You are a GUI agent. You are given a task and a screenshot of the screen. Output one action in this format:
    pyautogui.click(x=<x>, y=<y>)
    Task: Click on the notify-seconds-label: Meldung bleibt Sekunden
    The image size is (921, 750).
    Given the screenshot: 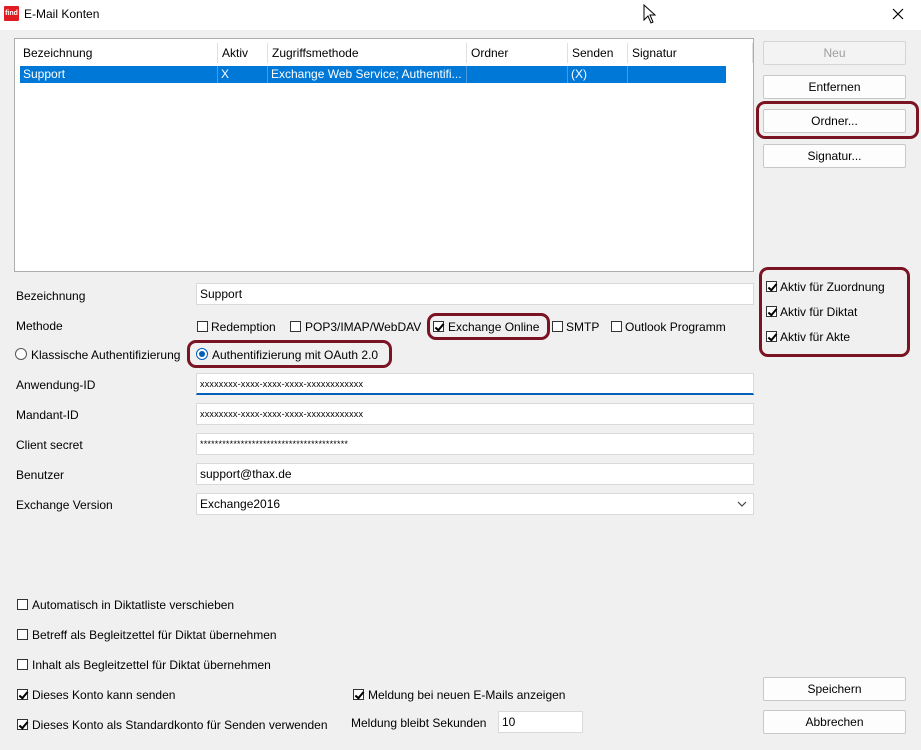 What is the action you would take?
    pyautogui.click(x=419, y=723)
    